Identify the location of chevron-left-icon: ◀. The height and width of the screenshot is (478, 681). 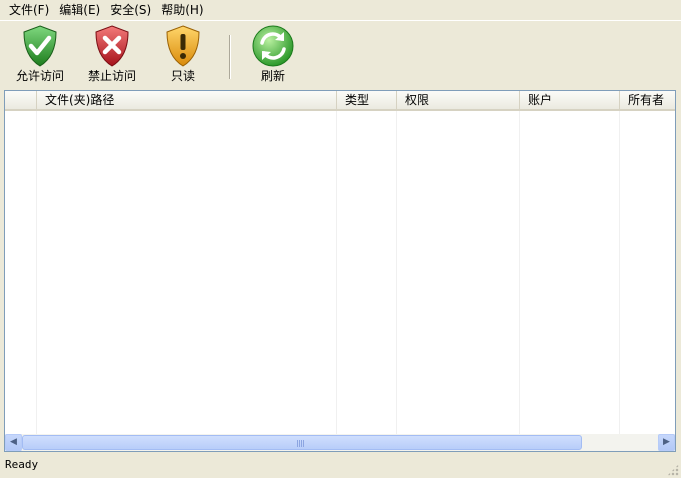
(13, 442).